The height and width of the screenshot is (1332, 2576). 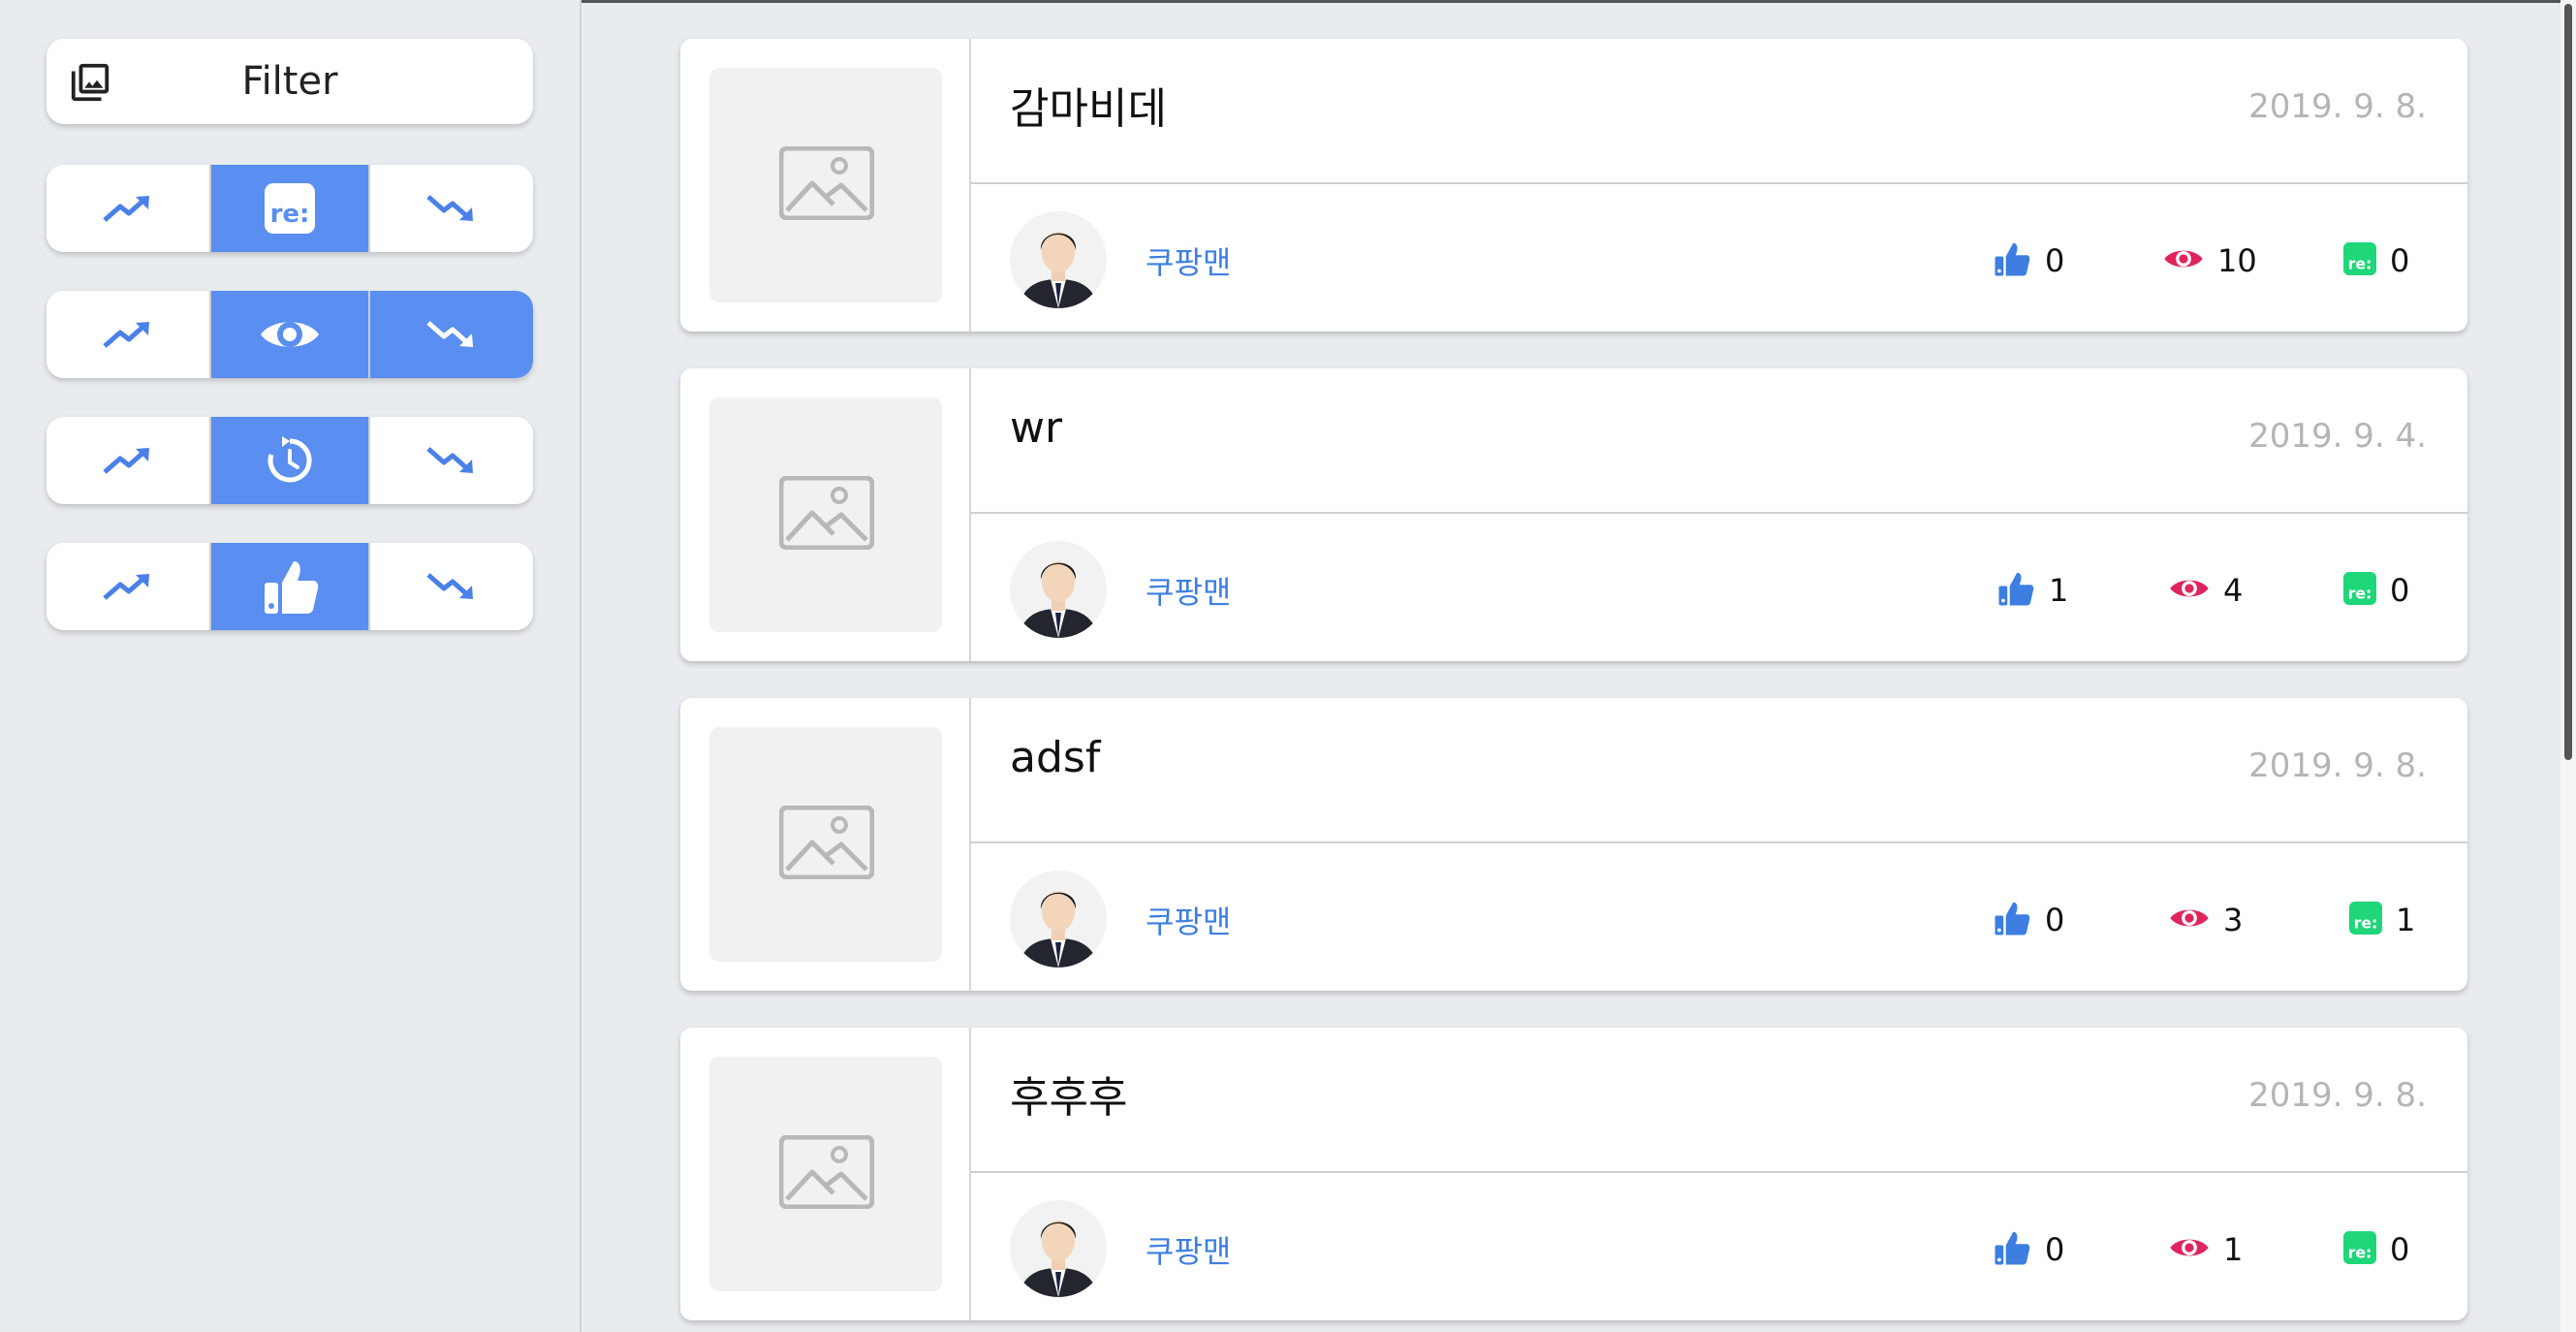 I want to click on like-stat: 1, so click(x=2032, y=590).